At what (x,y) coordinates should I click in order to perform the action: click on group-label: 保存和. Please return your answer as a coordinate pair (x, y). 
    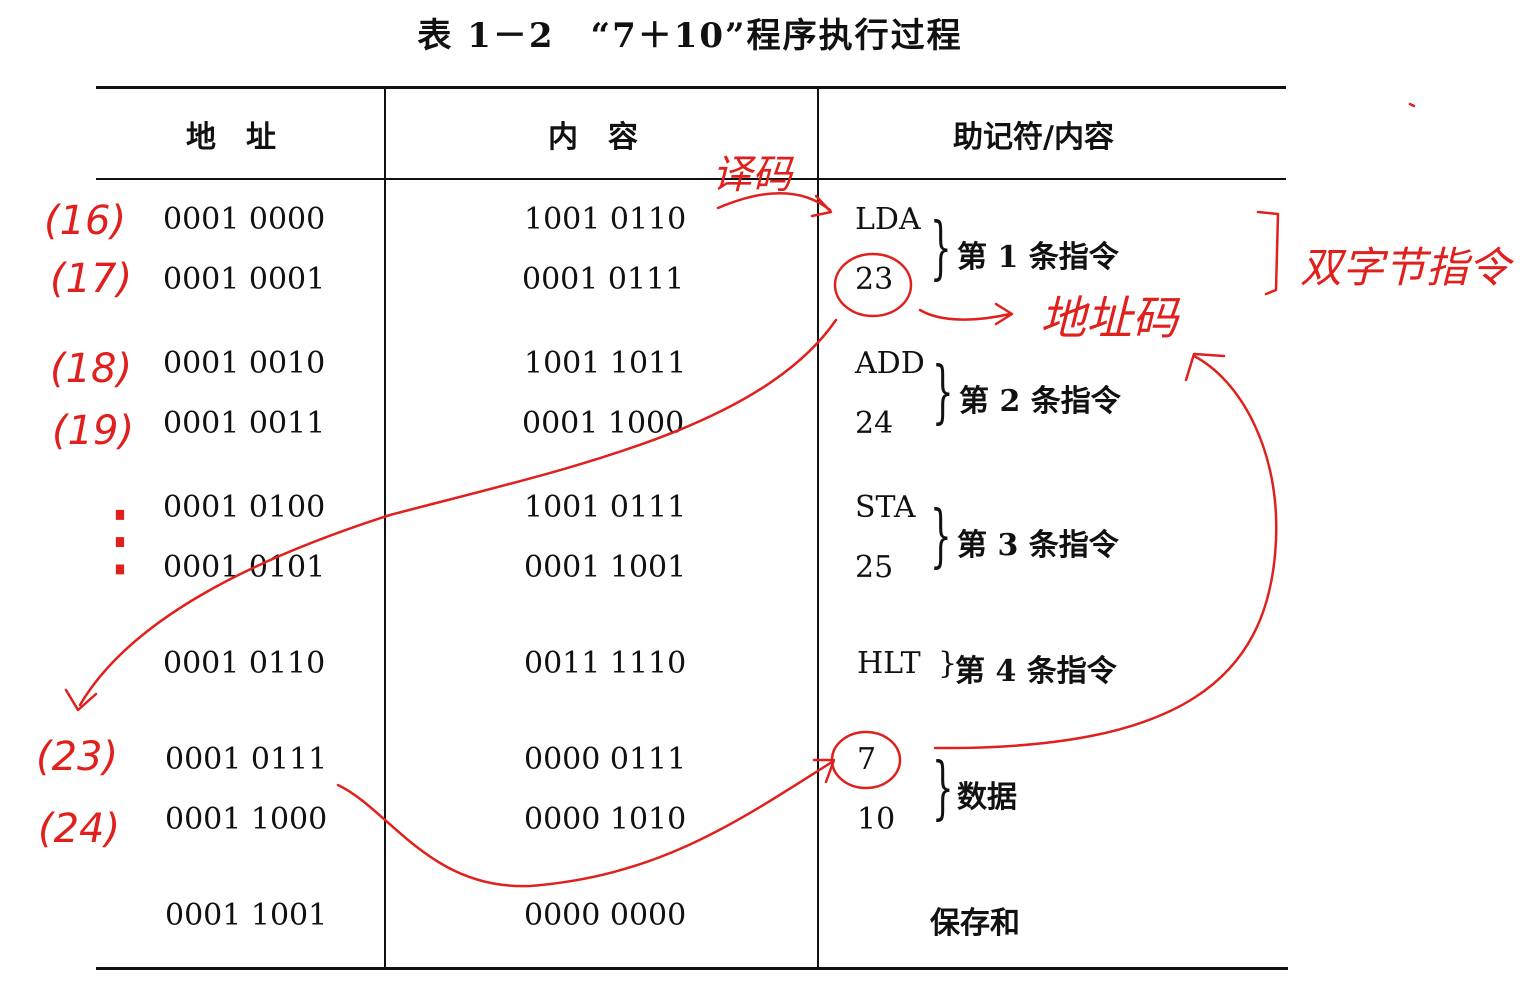
    Looking at the image, I should click on (975, 923).